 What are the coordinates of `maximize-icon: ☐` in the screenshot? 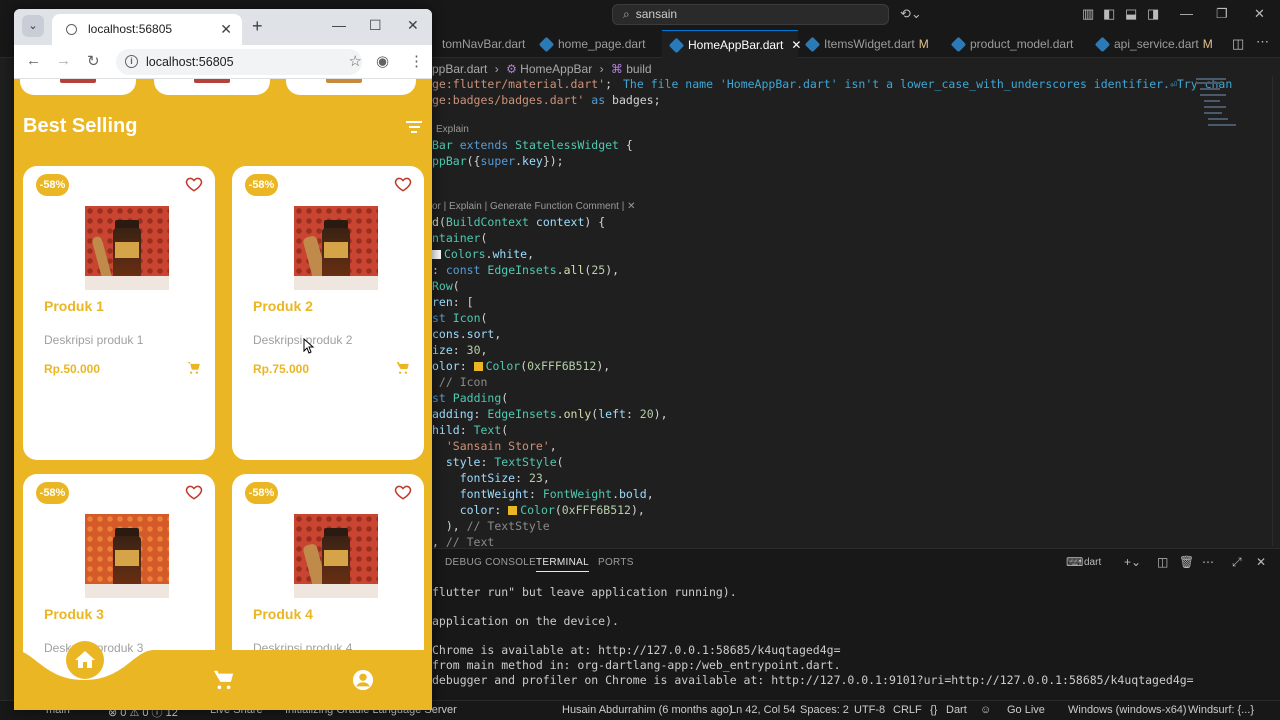 It's located at (375, 25).